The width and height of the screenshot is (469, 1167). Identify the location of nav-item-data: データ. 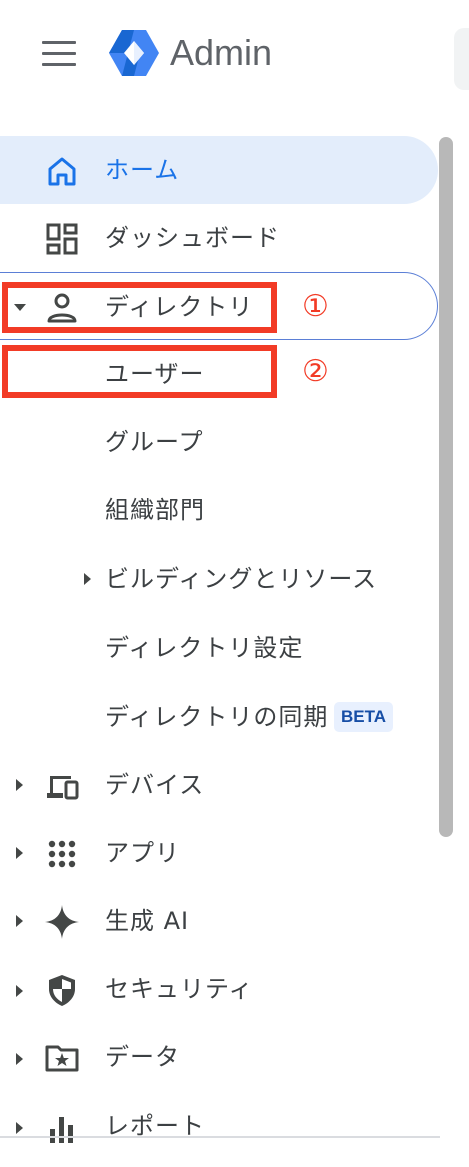
(219, 1057).